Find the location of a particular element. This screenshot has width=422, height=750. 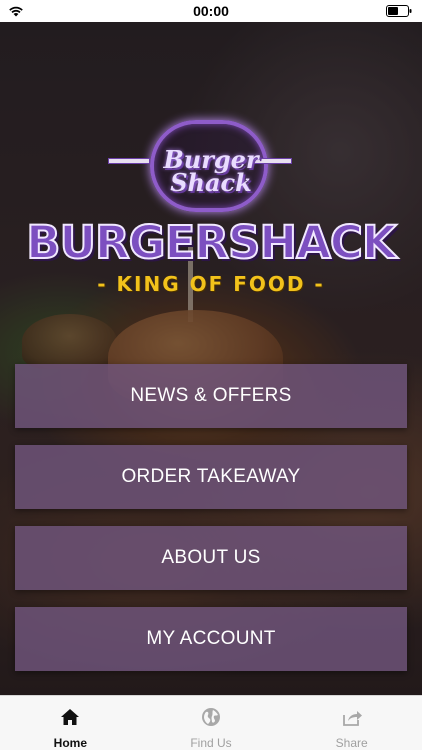

my-account-label: MY ACCOUNT is located at coordinates (211, 638).